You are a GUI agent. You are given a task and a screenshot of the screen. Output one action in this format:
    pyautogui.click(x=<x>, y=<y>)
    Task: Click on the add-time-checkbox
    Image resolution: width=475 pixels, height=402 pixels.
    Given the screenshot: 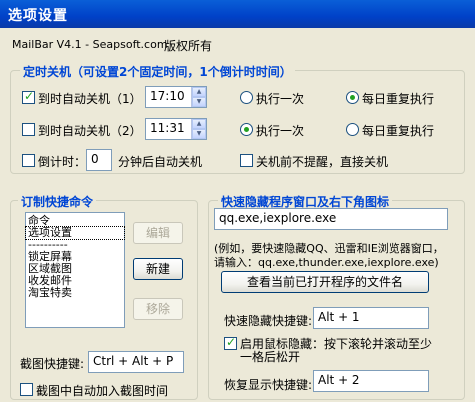 What is the action you would take?
    pyautogui.click(x=26, y=389)
    